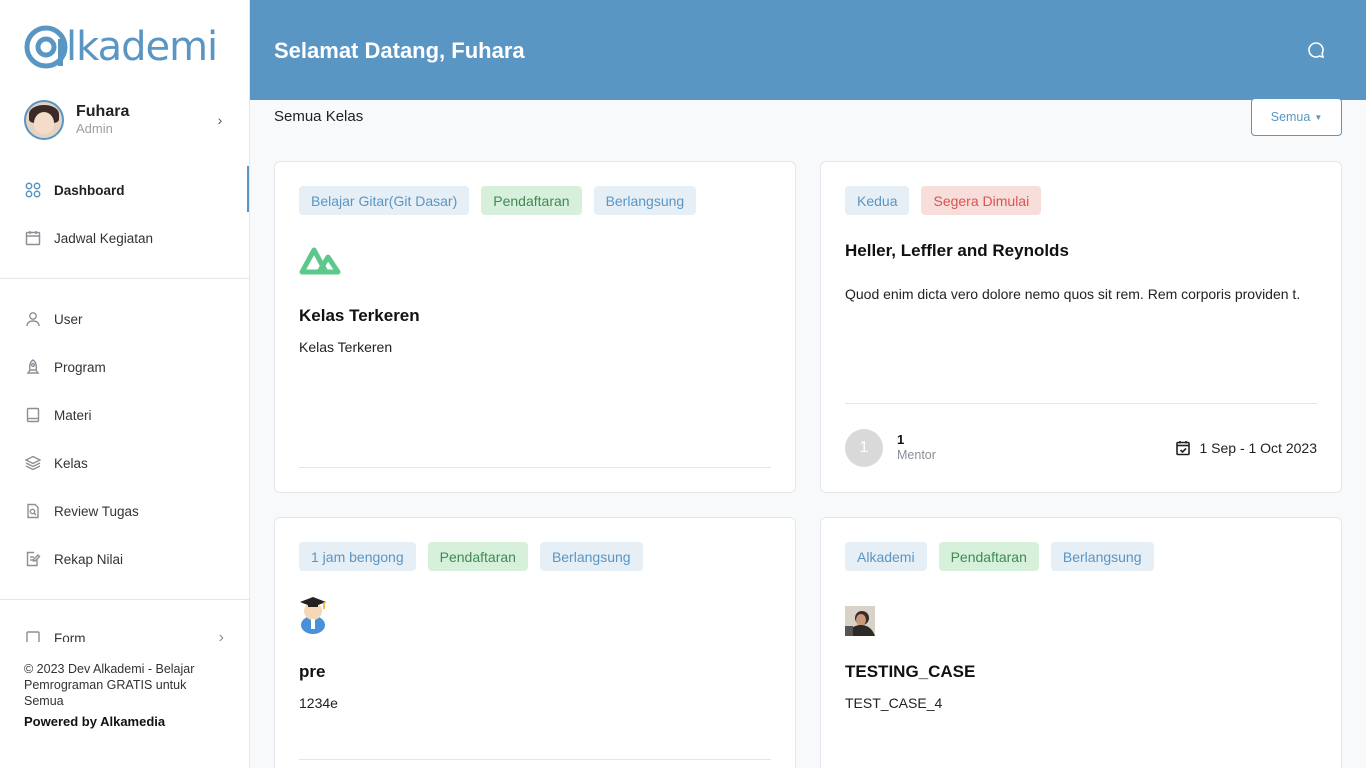 This screenshot has width=1366, height=768. What do you see at coordinates (33, 635) in the screenshot?
I see `form-icon` at bounding box center [33, 635].